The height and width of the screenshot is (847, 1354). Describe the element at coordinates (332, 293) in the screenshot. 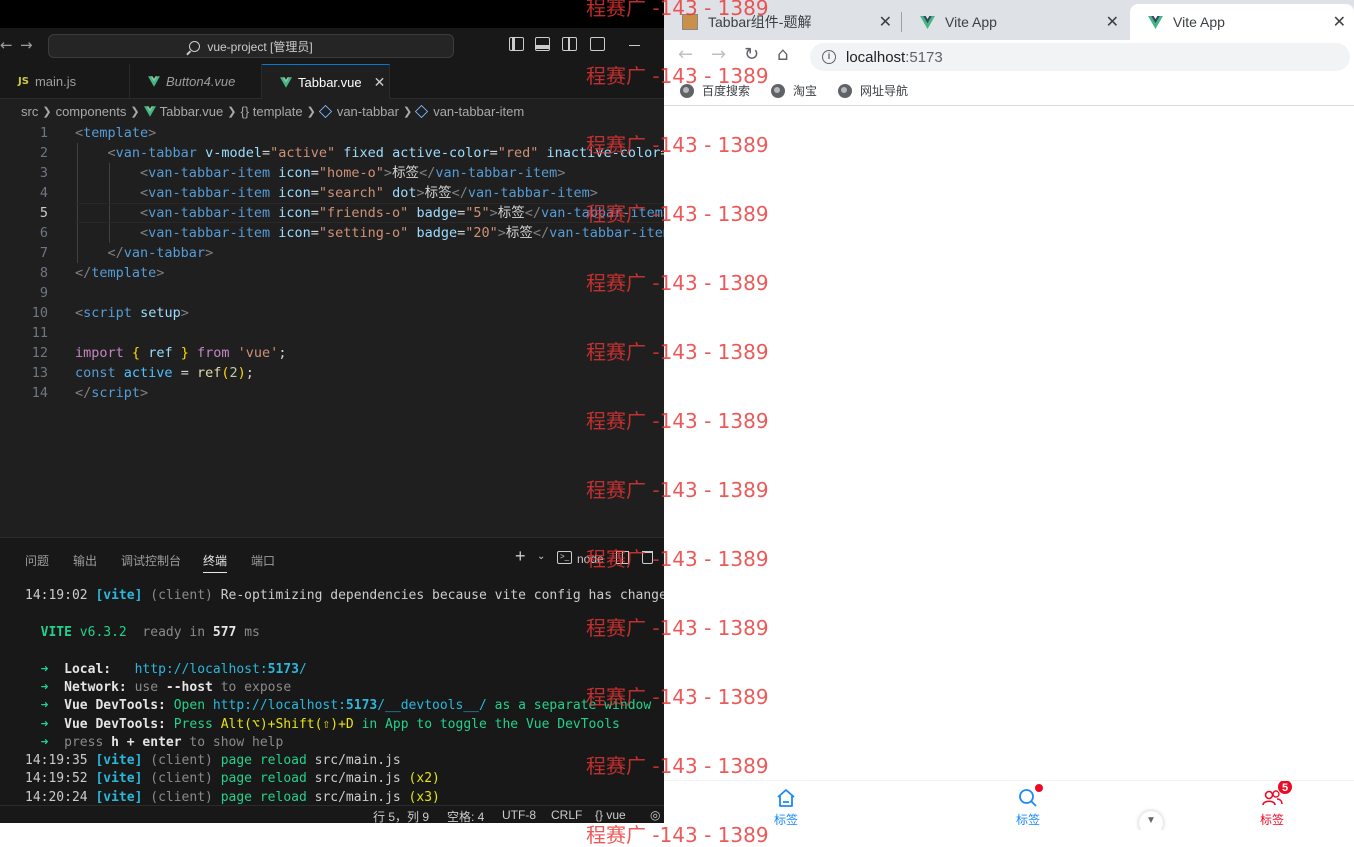

I see `code-line-9: 9` at that location.